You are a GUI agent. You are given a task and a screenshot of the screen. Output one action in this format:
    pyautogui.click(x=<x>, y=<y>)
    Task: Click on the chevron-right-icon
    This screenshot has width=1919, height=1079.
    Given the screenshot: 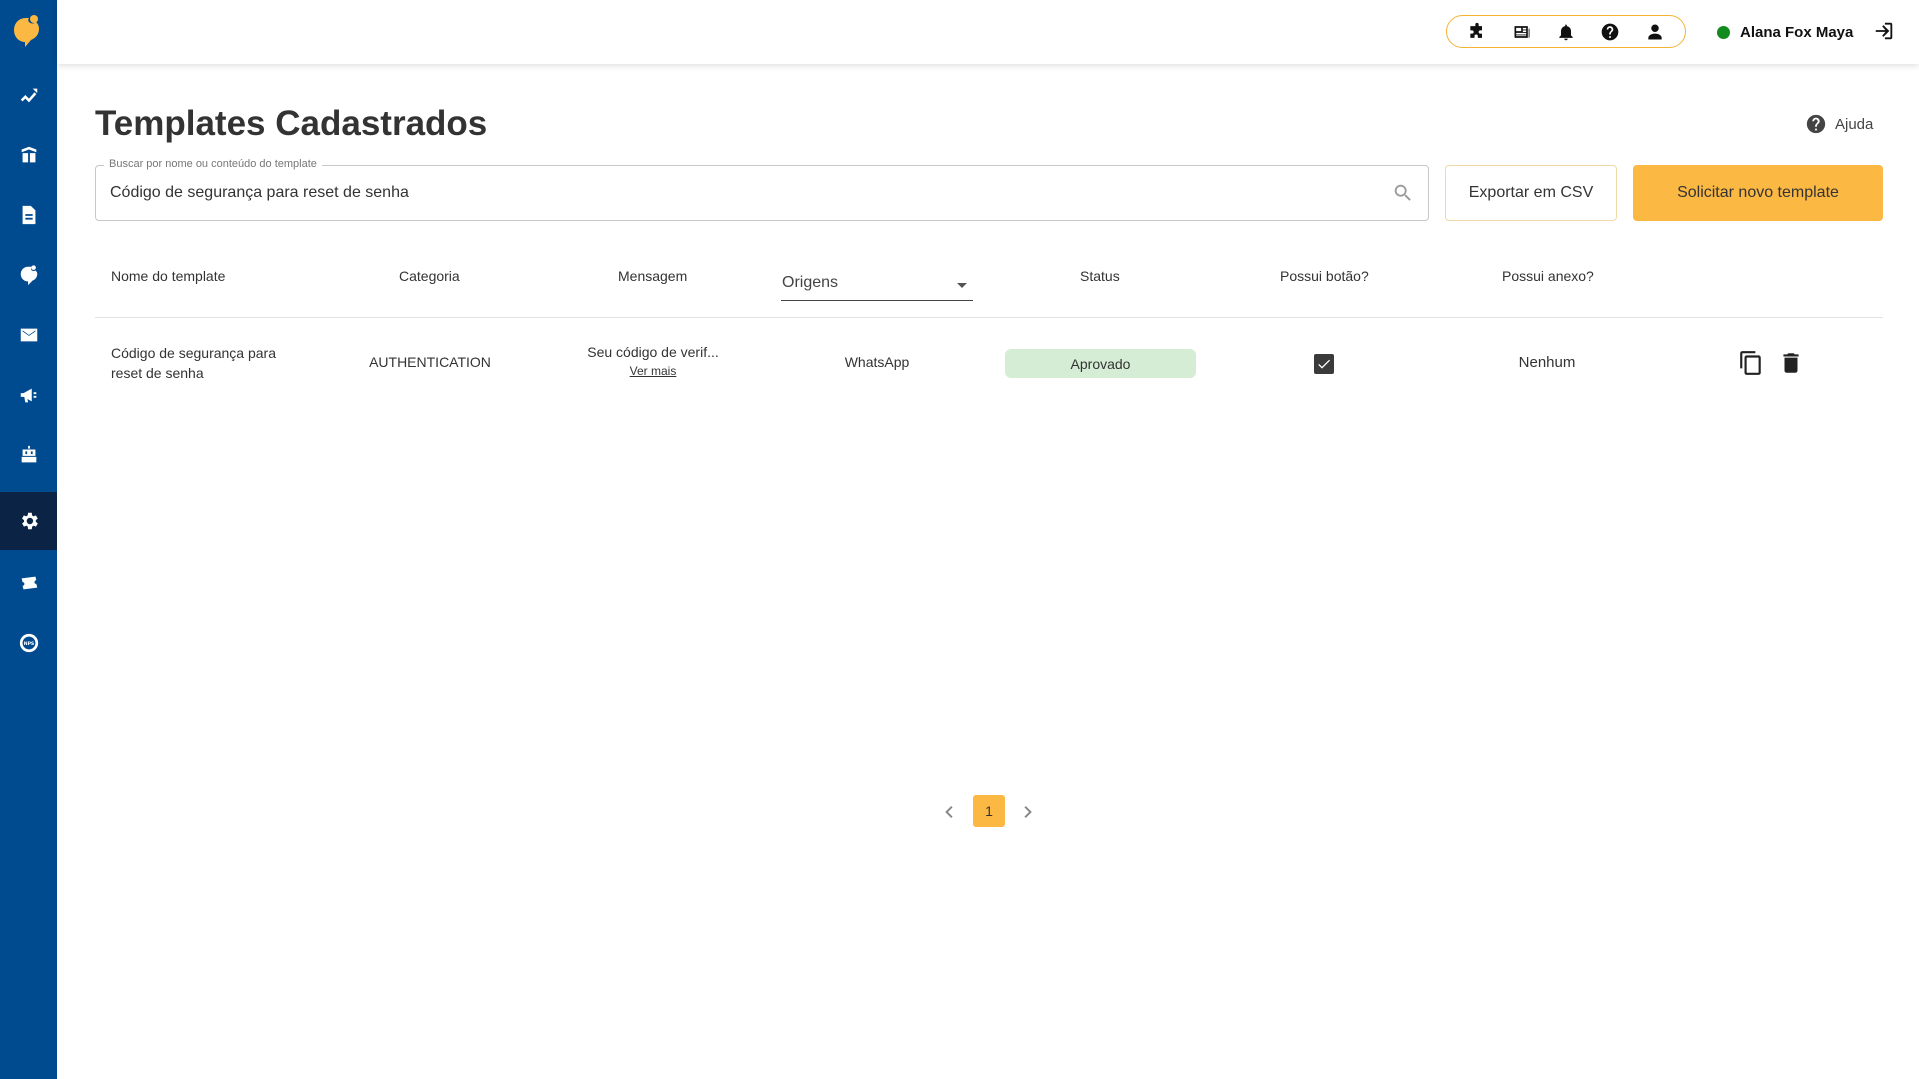 What is the action you would take?
    pyautogui.click(x=1028, y=812)
    